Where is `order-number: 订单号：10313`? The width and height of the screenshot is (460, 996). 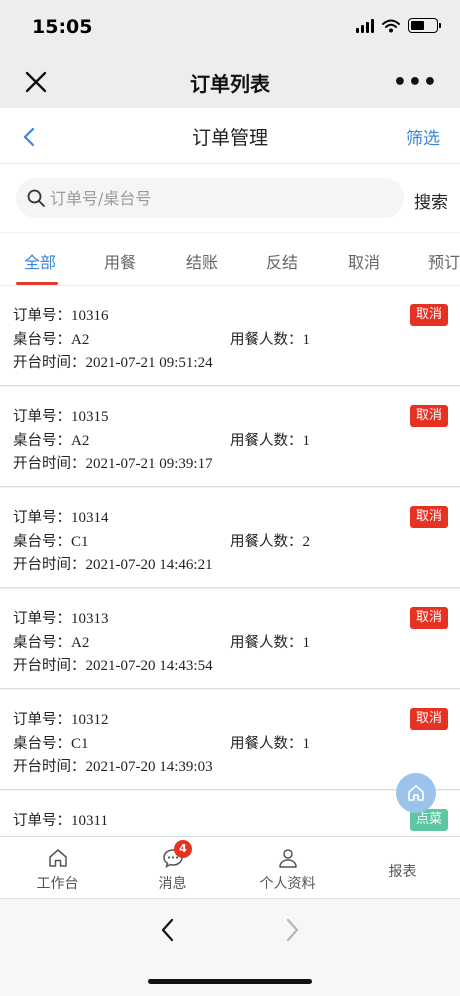 order-number: 订单号：10313 is located at coordinates (61, 619).